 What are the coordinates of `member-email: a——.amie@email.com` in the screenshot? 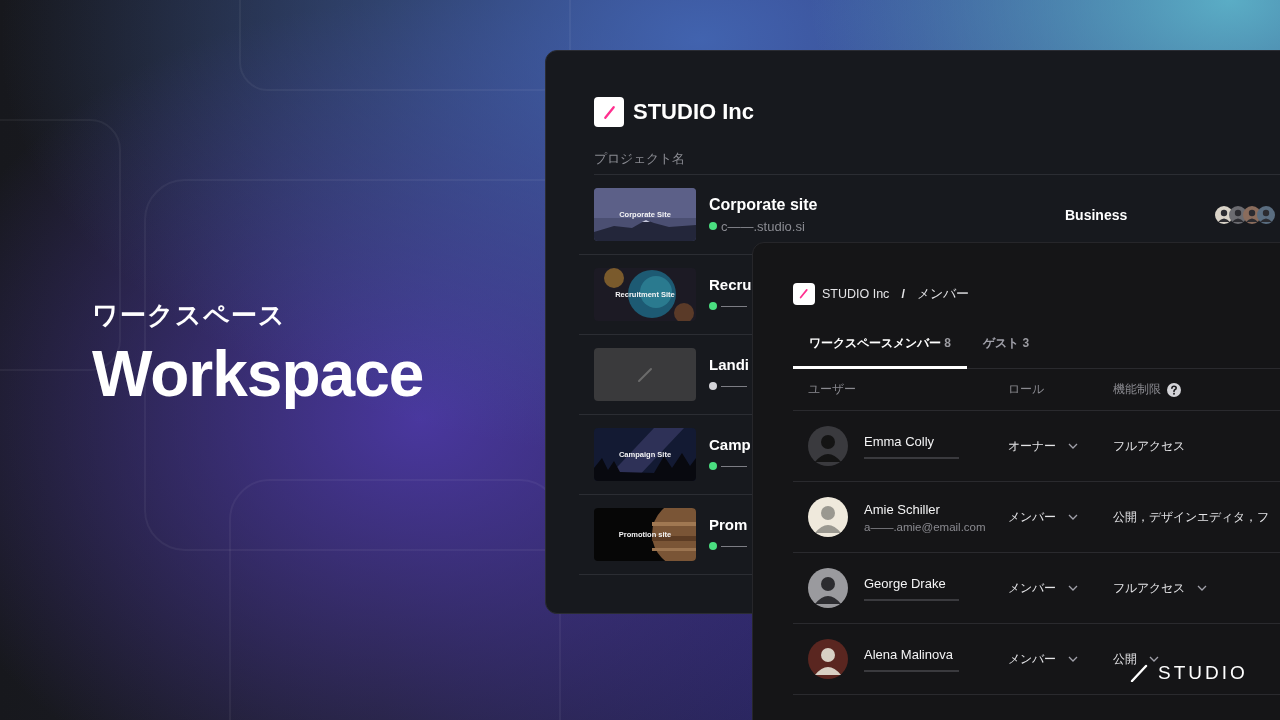 It's located at (925, 526).